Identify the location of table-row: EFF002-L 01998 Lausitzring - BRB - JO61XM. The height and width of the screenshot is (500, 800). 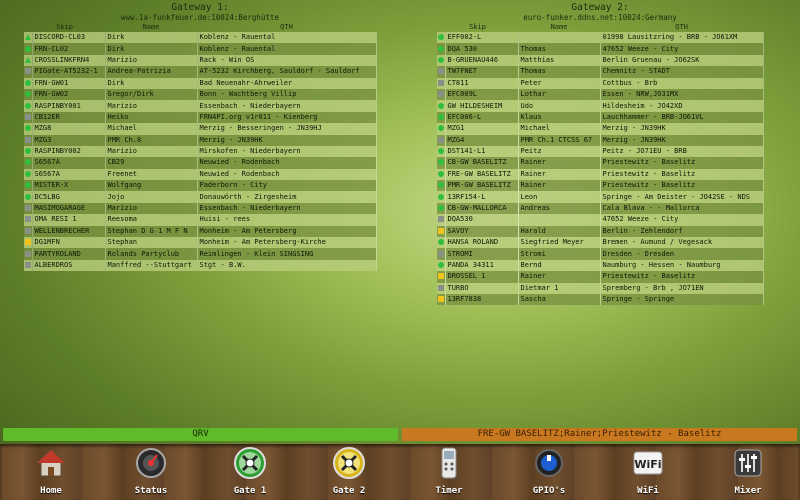
(600, 38).